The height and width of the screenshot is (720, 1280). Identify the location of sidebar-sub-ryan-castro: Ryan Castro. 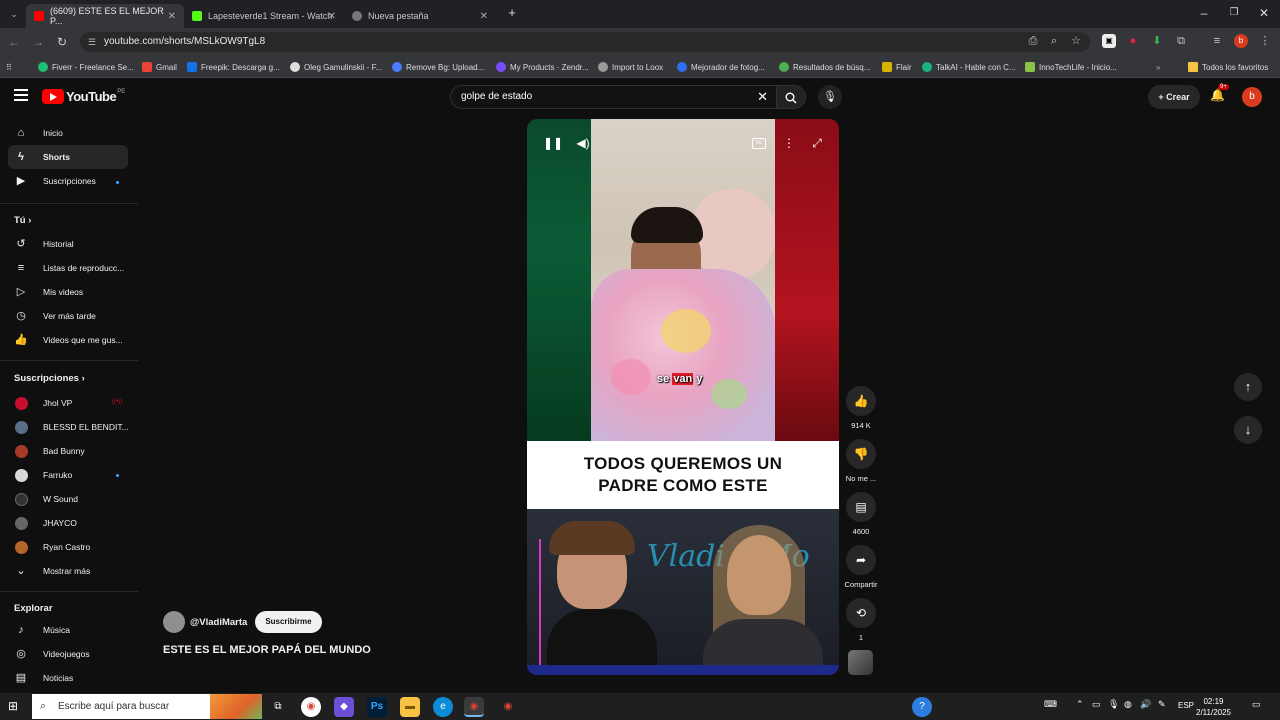
(68, 547).